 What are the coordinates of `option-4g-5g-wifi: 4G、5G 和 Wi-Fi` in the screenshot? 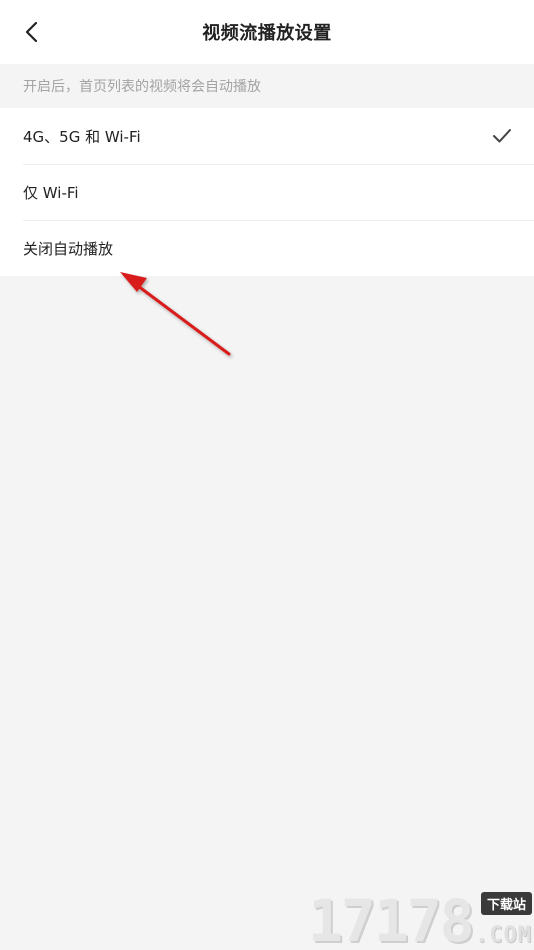 It's located at (267, 136).